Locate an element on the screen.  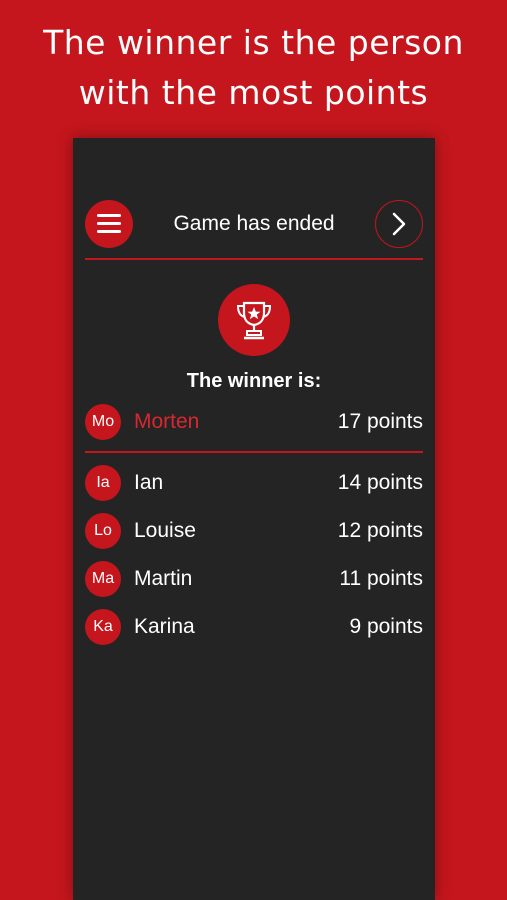
player-name: Martin is located at coordinates (163, 578).